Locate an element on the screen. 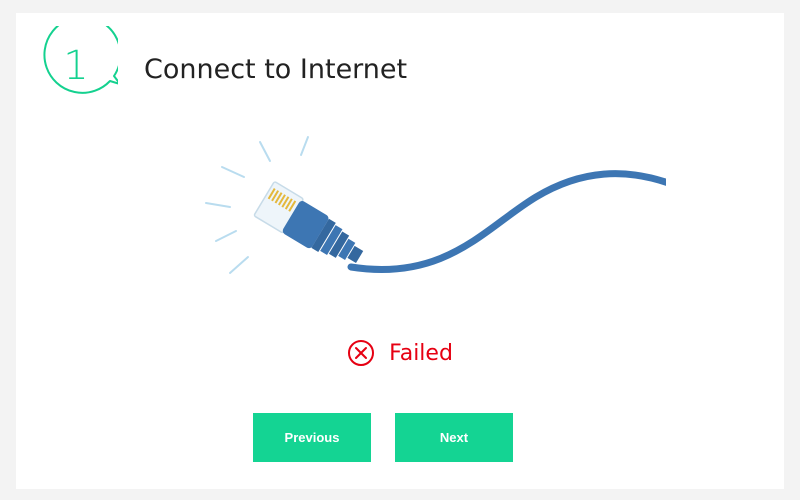 The width and height of the screenshot is (800, 500). previous-button: Previous is located at coordinates (312, 437).